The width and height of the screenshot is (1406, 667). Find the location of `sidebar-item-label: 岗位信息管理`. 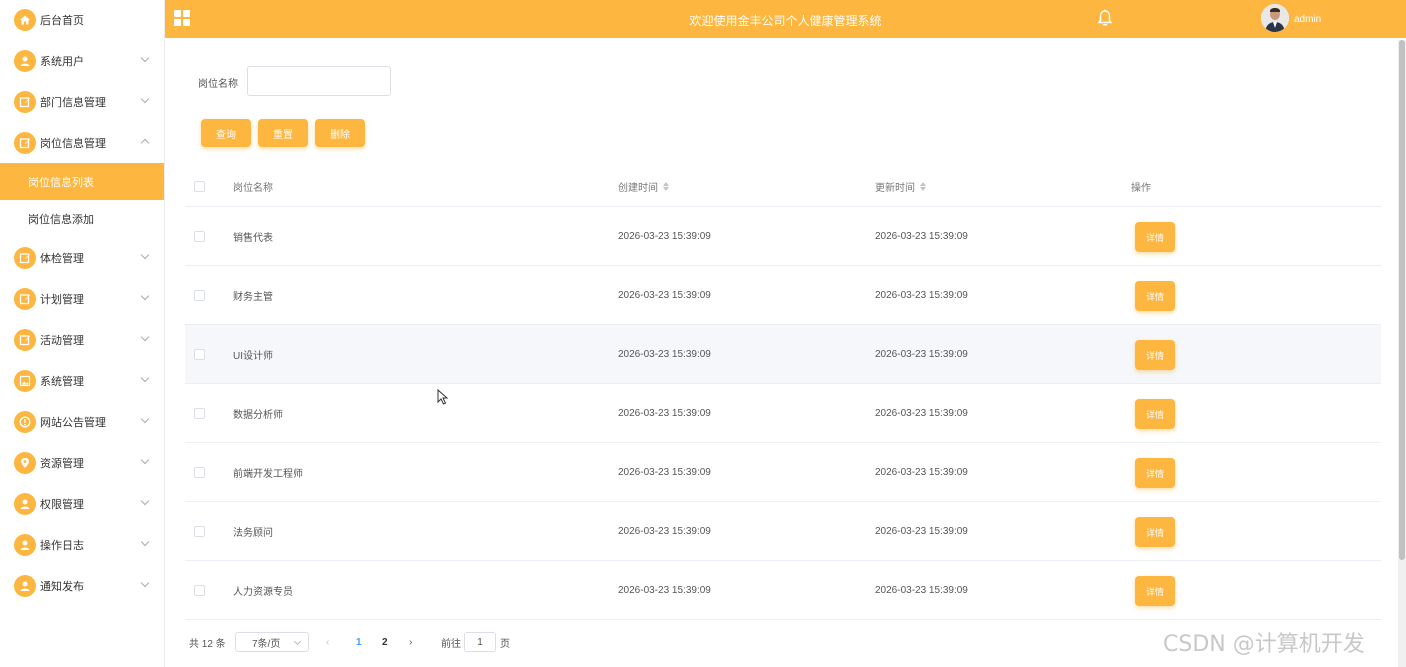

sidebar-item-label: 岗位信息管理 is located at coordinates (73, 143).